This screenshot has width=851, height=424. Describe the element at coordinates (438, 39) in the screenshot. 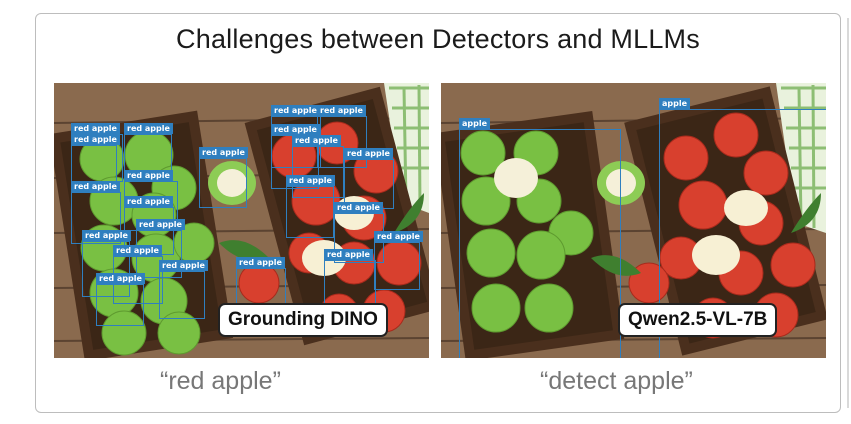

I see `figure-title: Challenges between Detectors and MLLMs` at that location.